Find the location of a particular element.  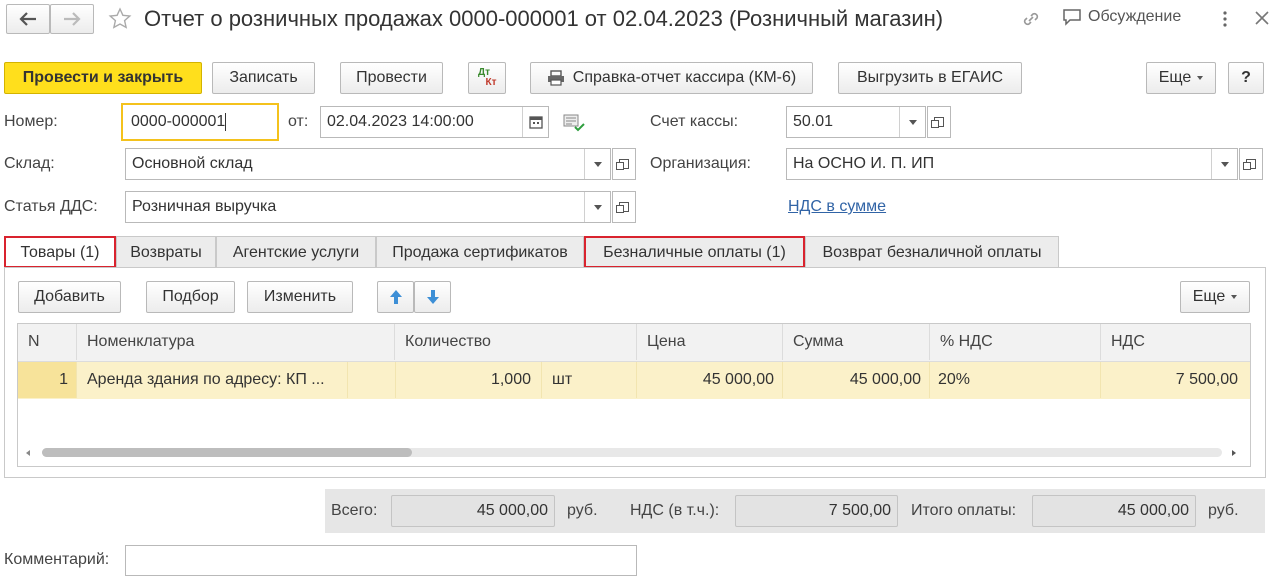

cash-account-input: 50.01 is located at coordinates (856, 122).